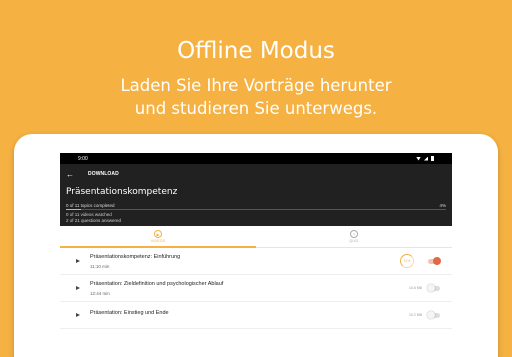  What do you see at coordinates (94, 220) in the screenshot?
I see `questions-answered: 2 of 21 questions answered` at bounding box center [94, 220].